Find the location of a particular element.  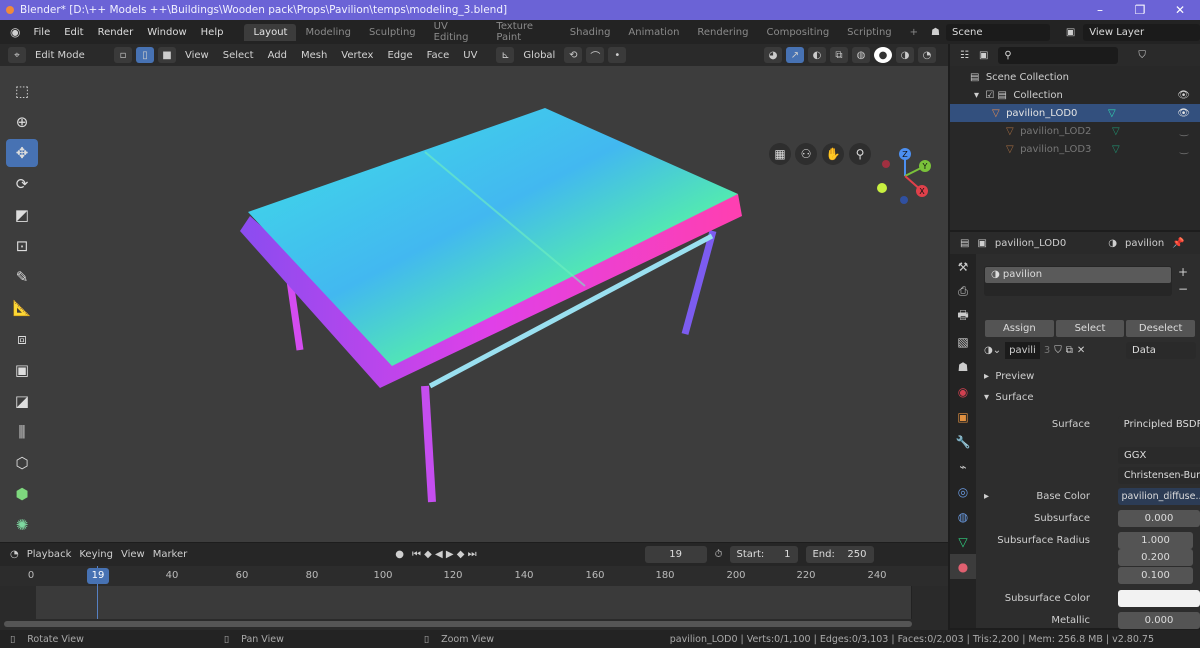

view-layer-icon: ▣ is located at coordinates (1070, 32).